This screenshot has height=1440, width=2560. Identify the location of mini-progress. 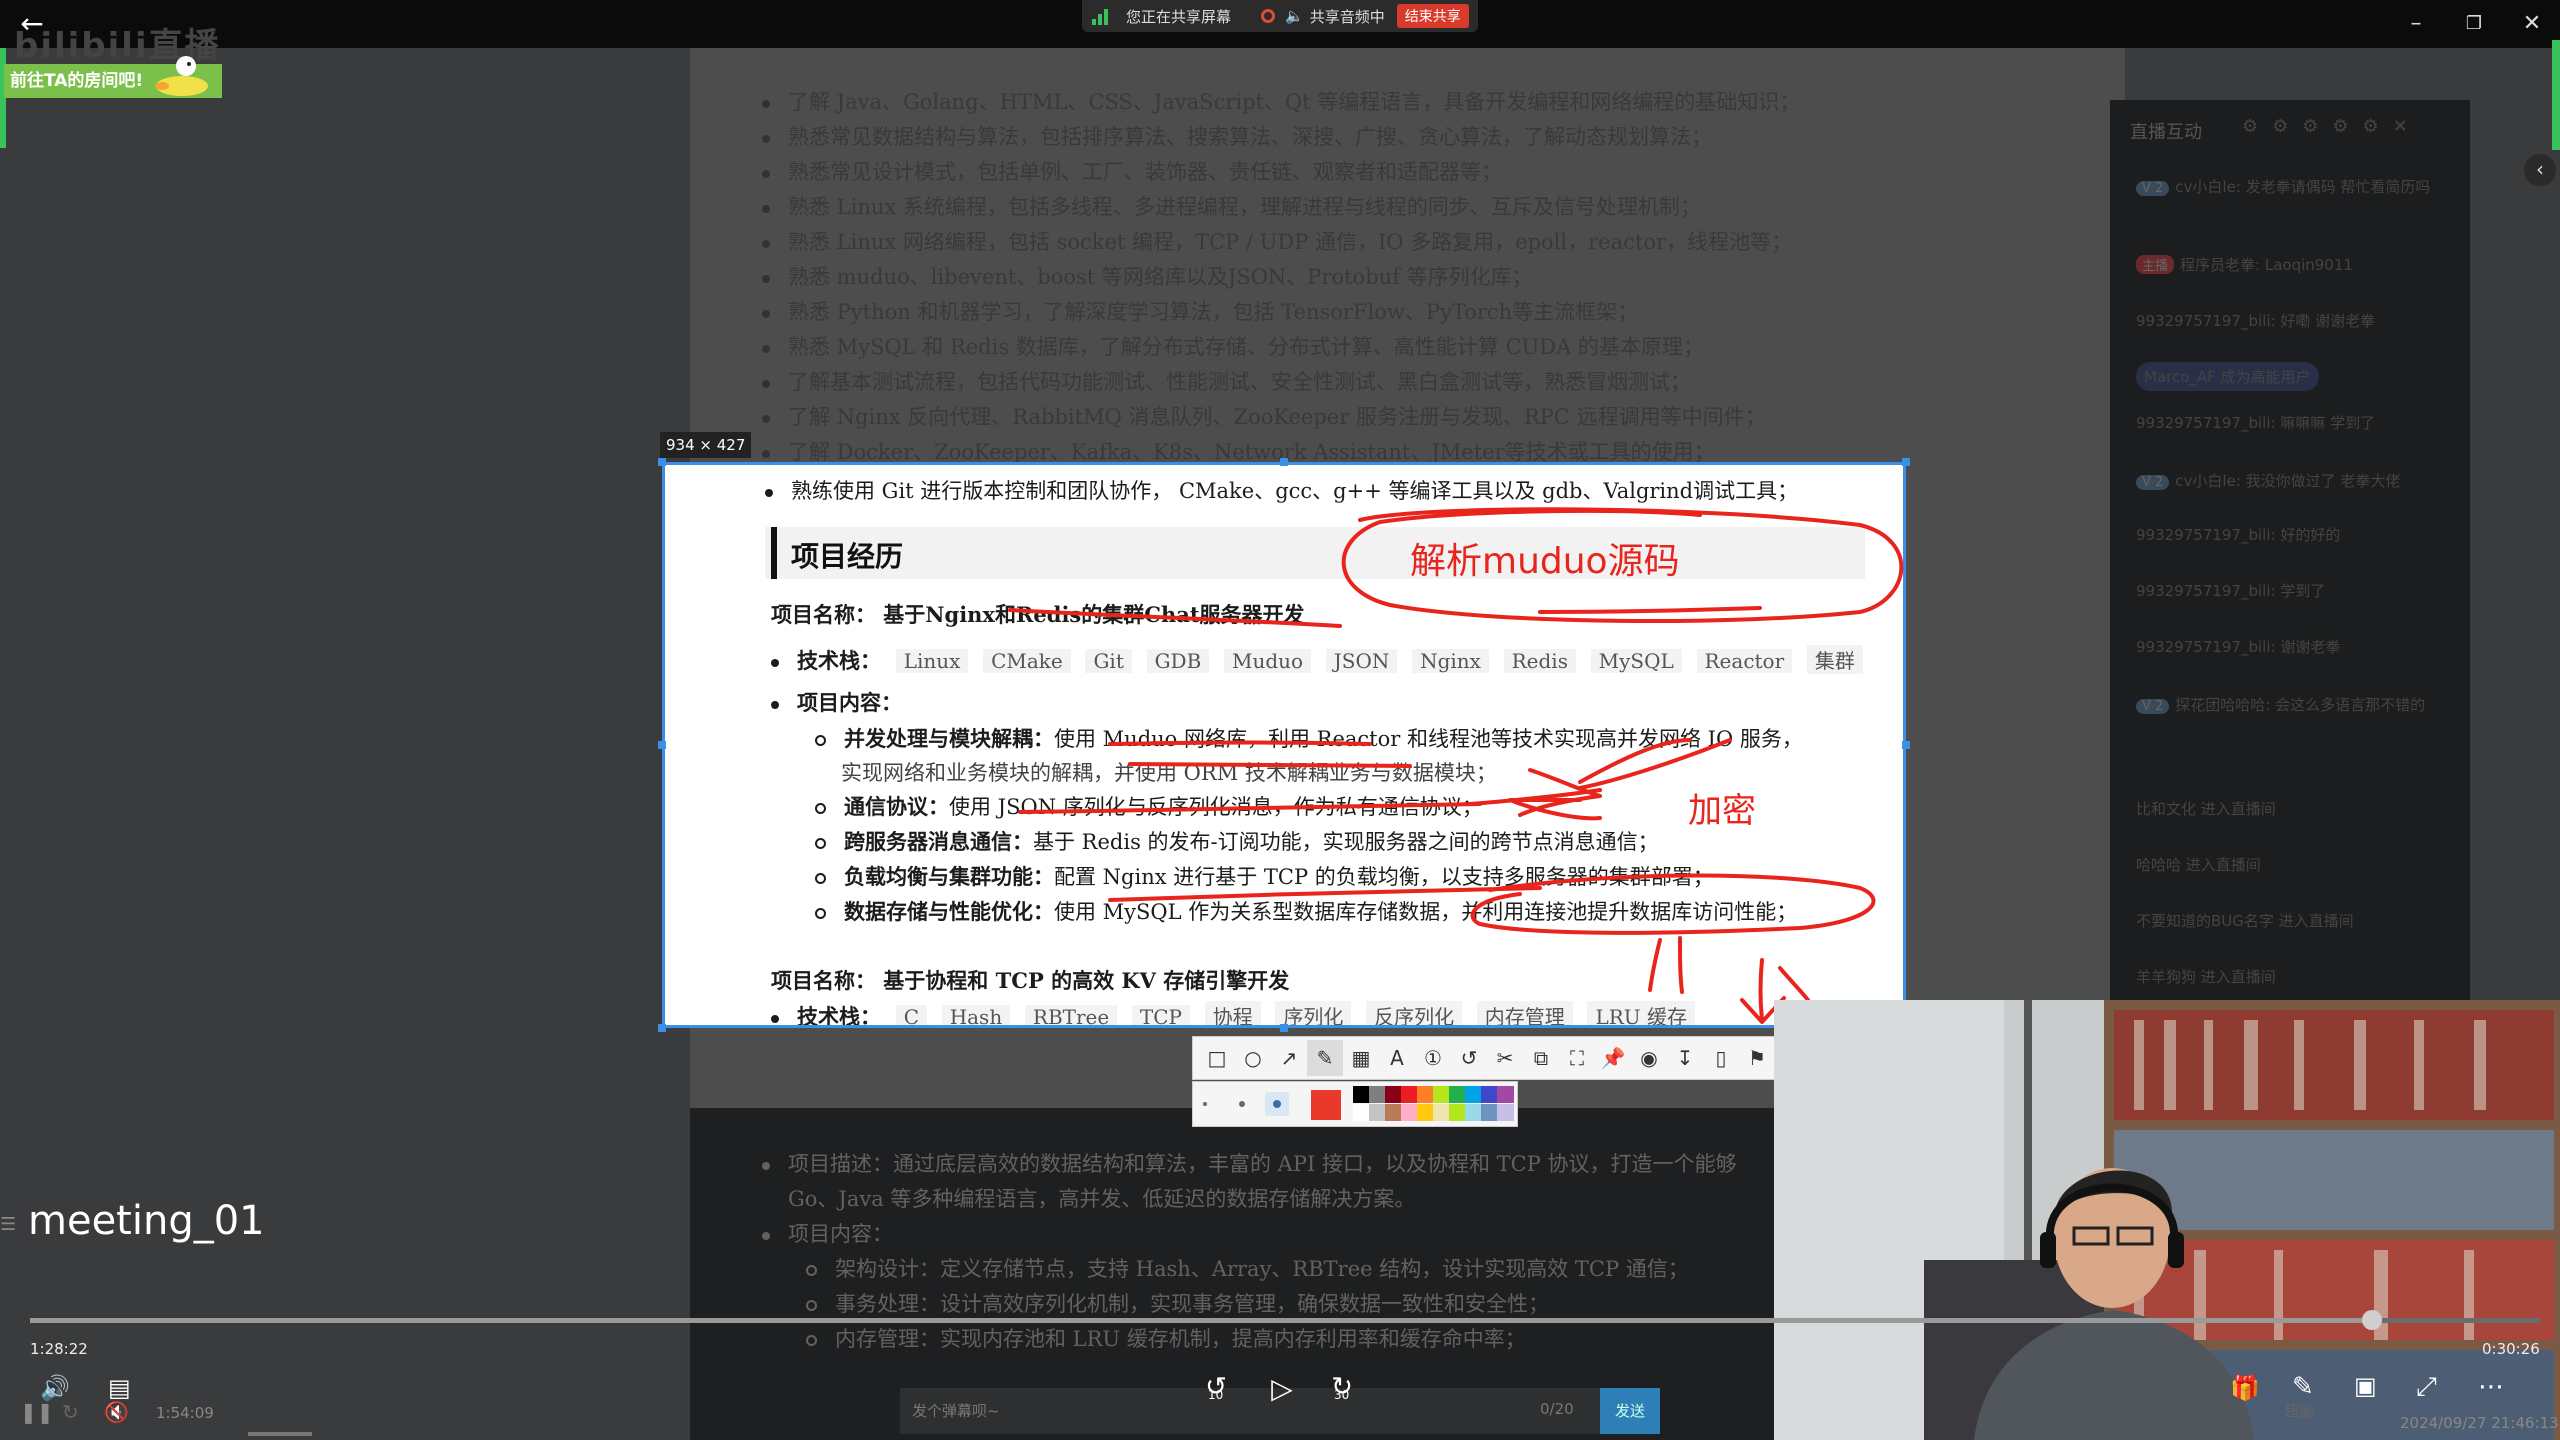
(280, 1434).